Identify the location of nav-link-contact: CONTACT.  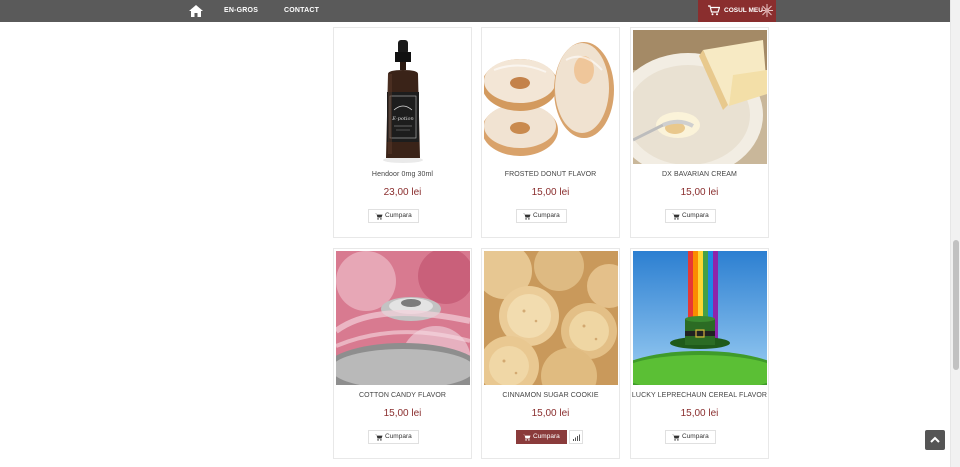
(301, 11).